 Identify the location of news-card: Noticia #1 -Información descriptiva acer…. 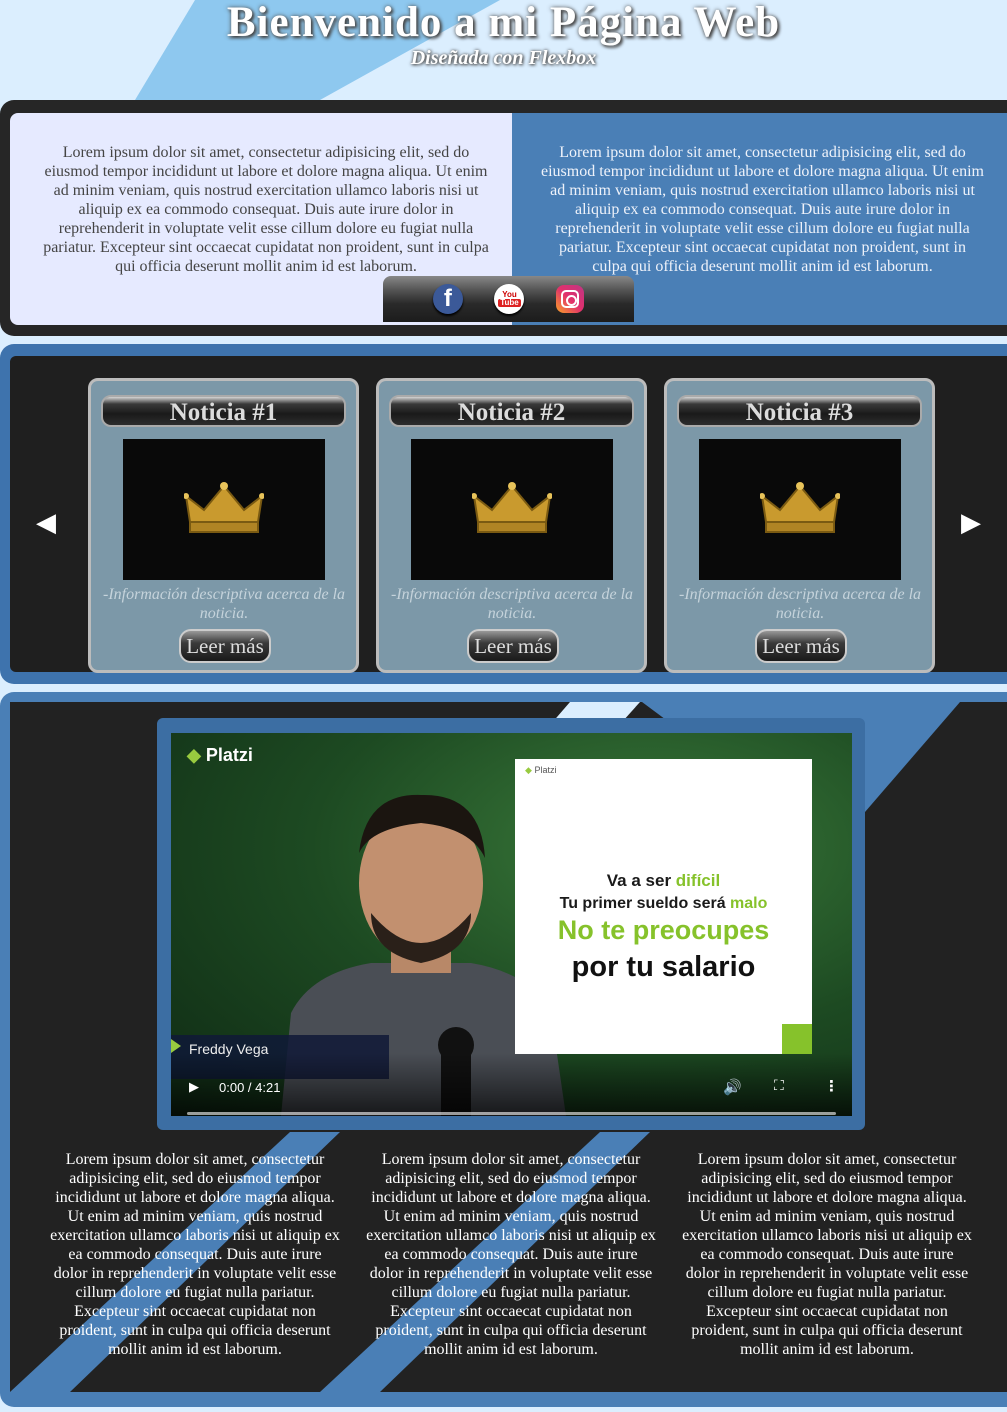
(223, 525).